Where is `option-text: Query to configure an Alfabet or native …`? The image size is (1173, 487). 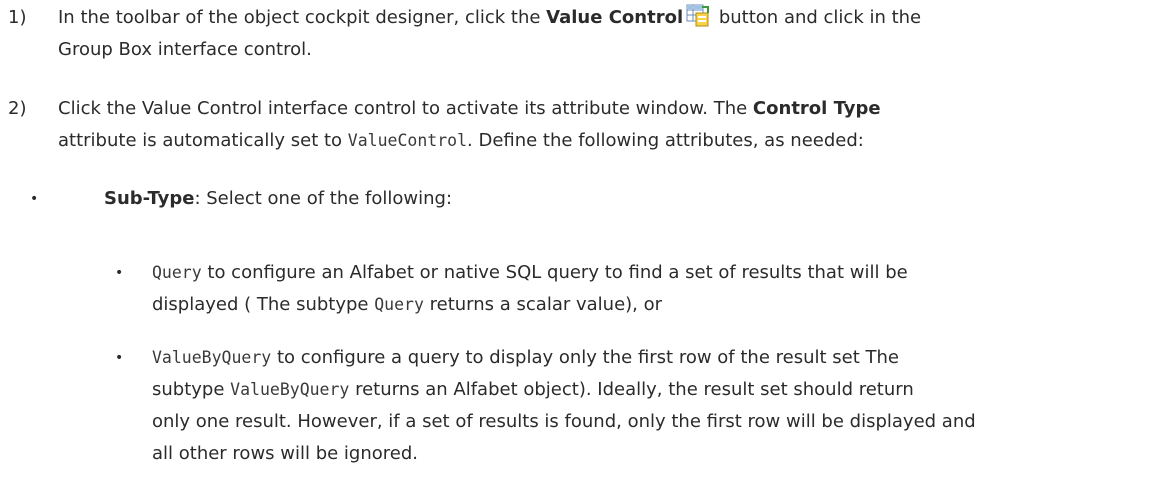 option-text: Query to configure an Alfabet or native … is located at coordinates (657, 289).